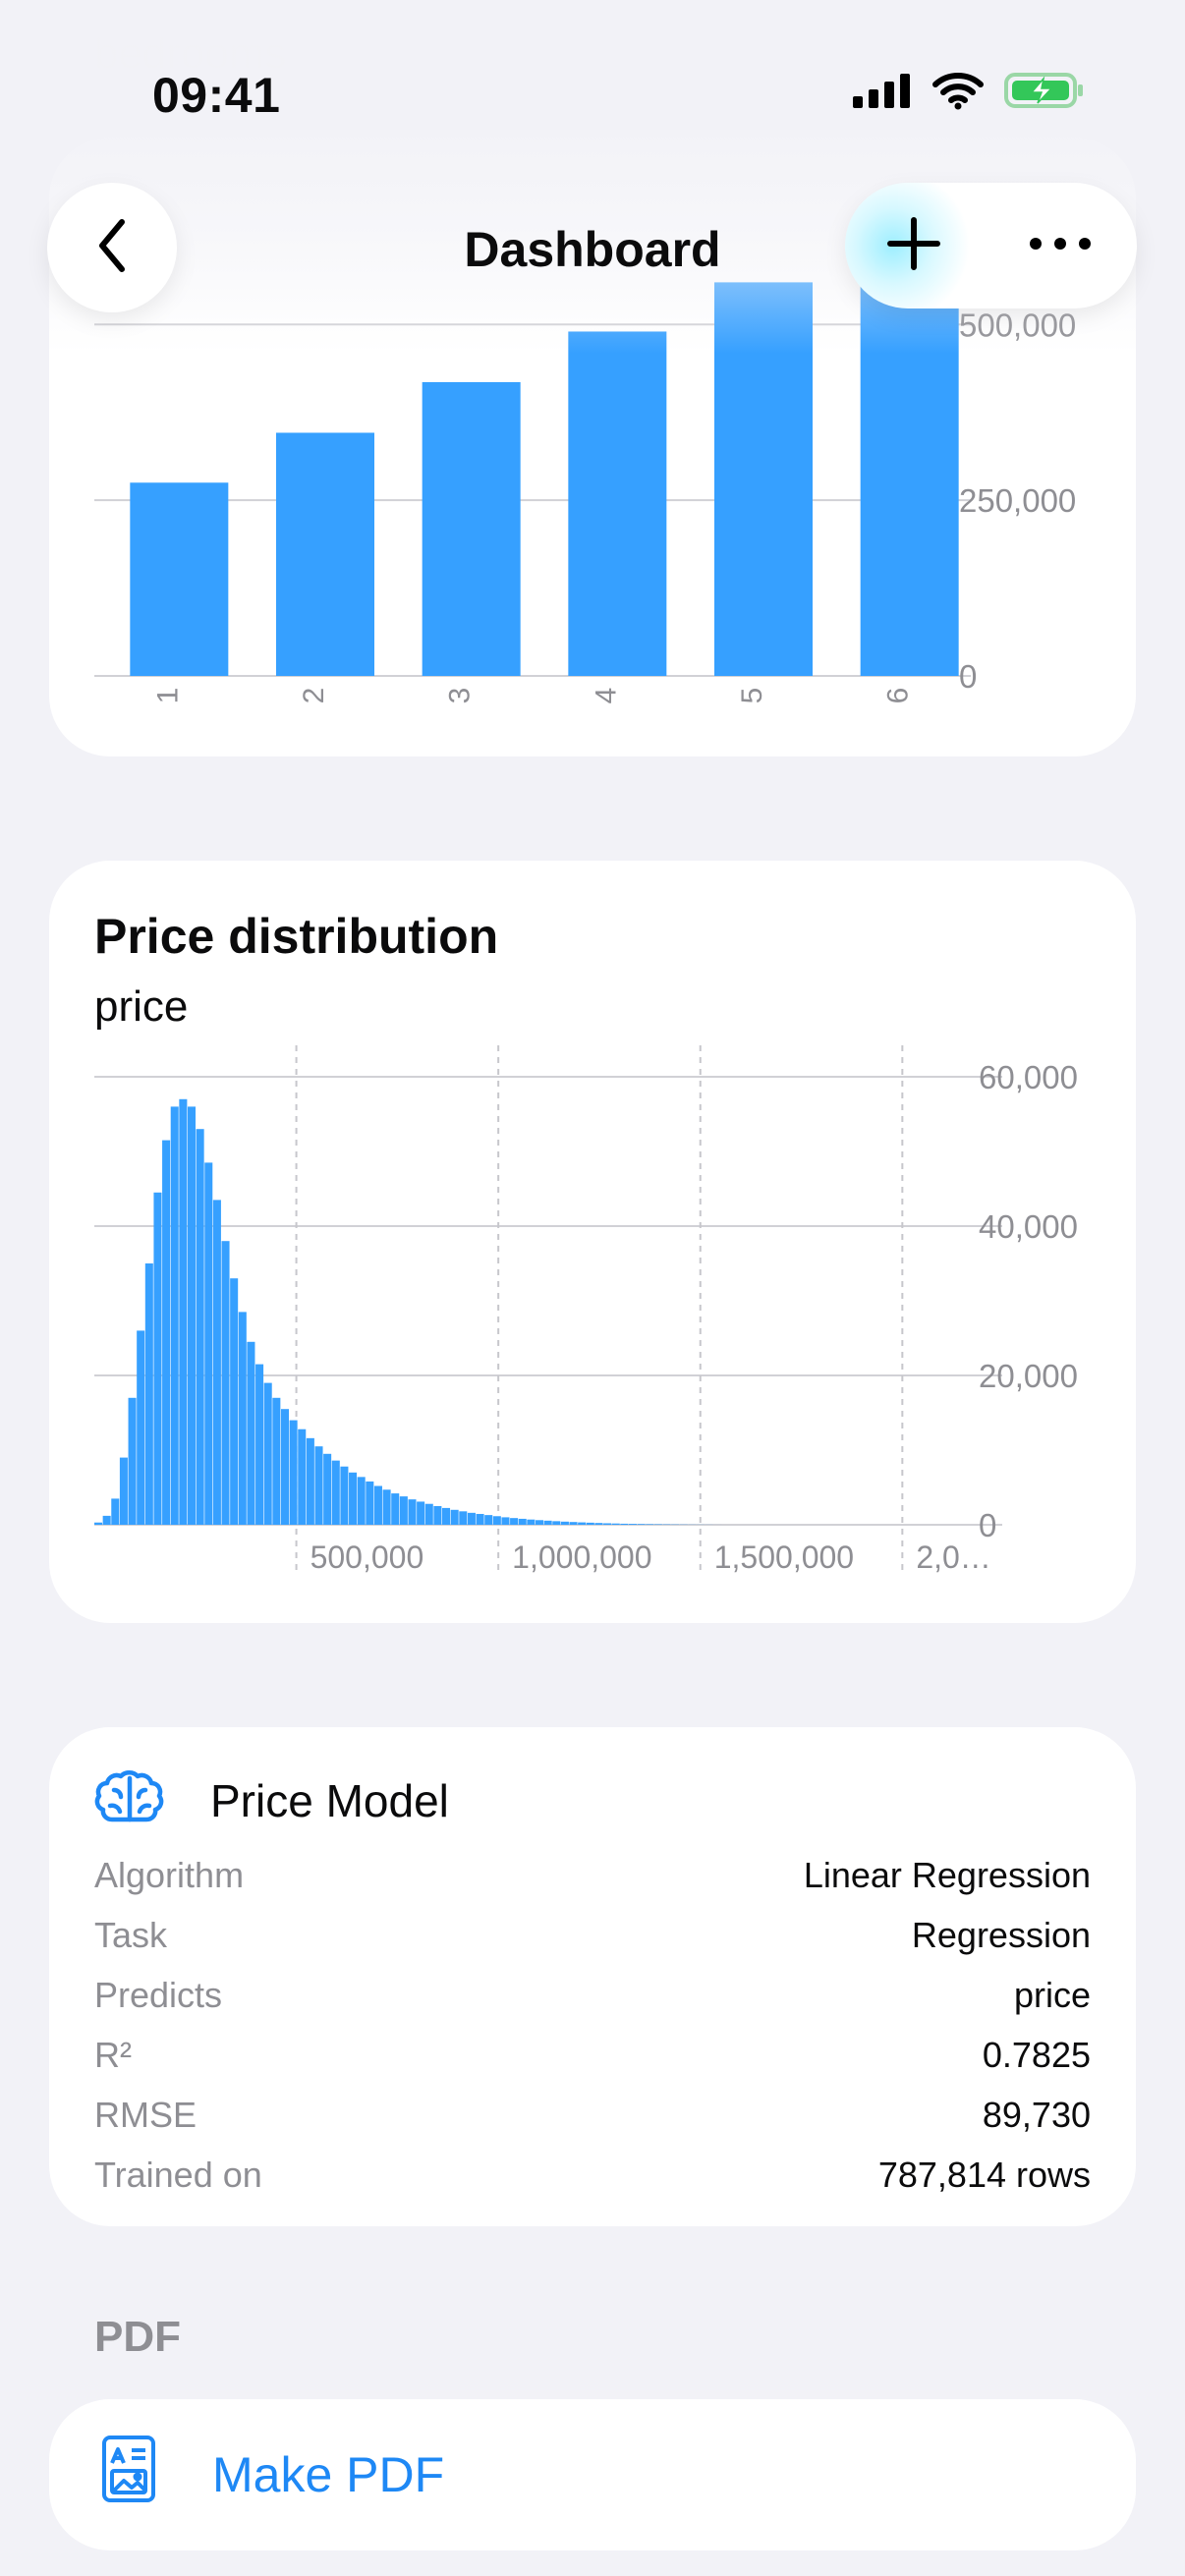 Image resolution: width=1185 pixels, height=2576 pixels. I want to click on make-pdf-button: Make PDF, so click(272, 2475).